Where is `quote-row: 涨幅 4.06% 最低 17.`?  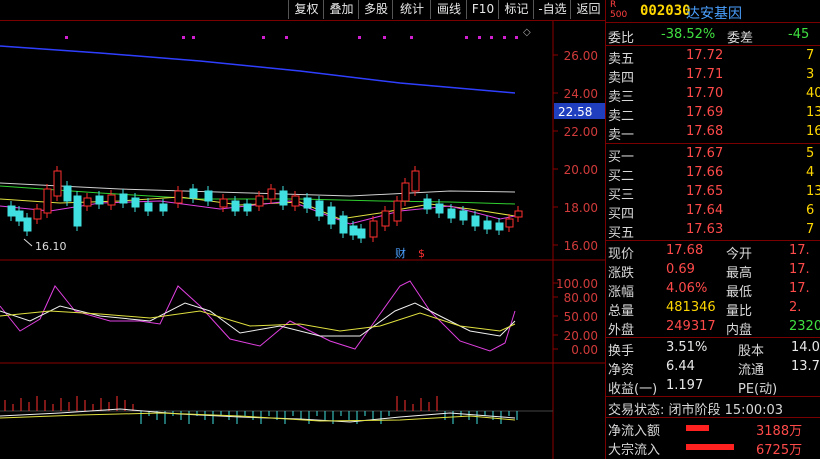 quote-row: 涨幅 4.06% 最低 17. is located at coordinates (713, 290).